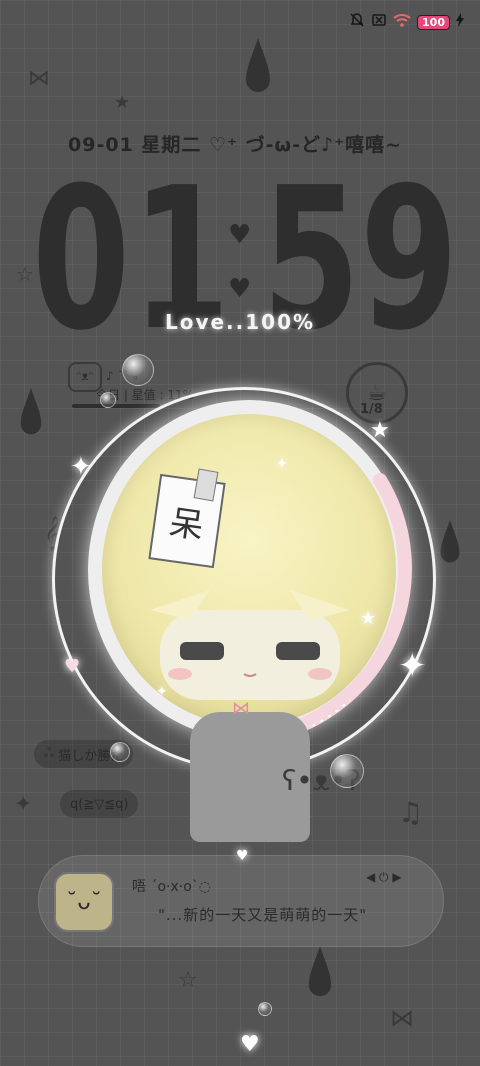 Image resolution: width=480 pixels, height=1066 pixels. Describe the element at coordinates (186, 524) in the screenshot. I see `note-card-char: 呆` at that location.